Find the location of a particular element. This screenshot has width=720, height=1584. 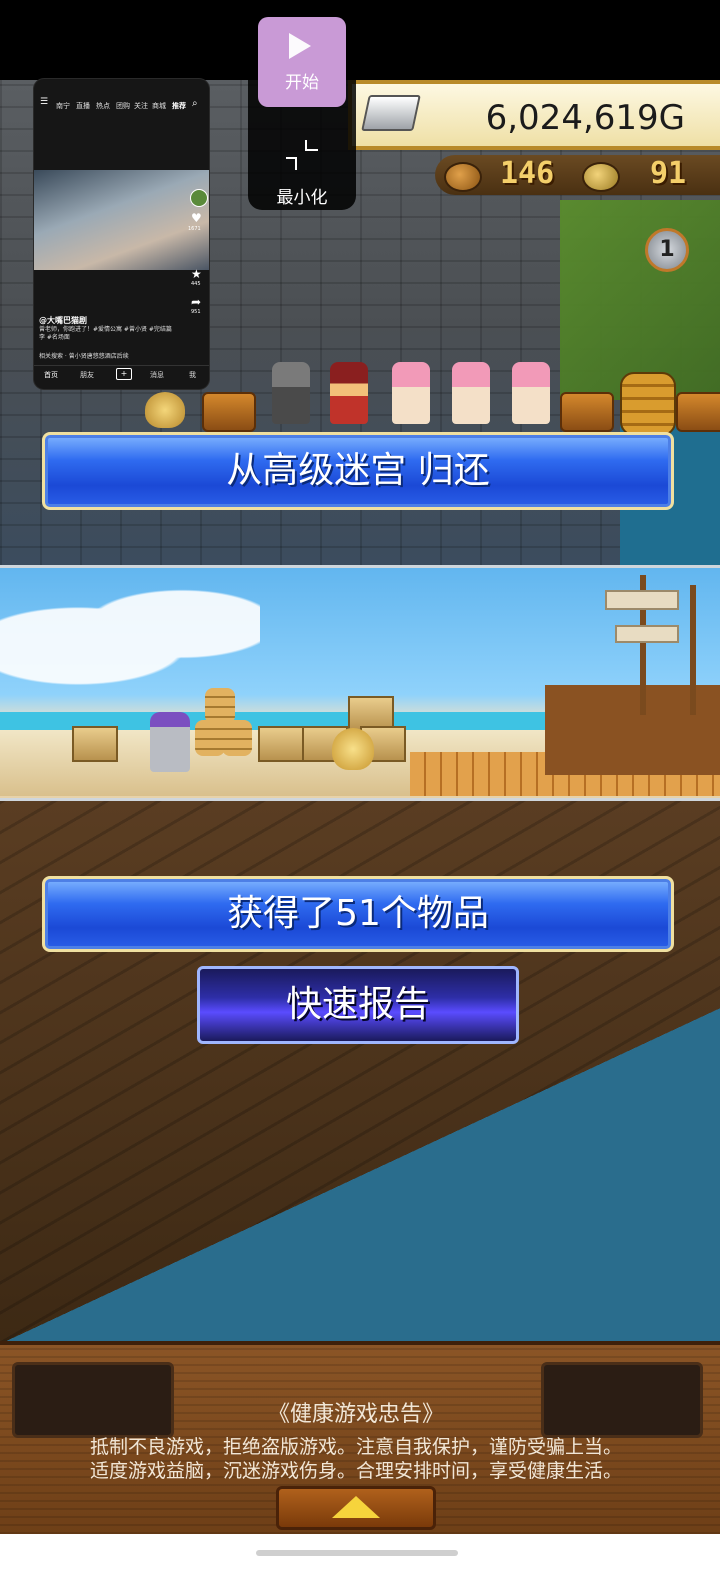

quick-report-button: 快速报告 is located at coordinates (358, 1005).